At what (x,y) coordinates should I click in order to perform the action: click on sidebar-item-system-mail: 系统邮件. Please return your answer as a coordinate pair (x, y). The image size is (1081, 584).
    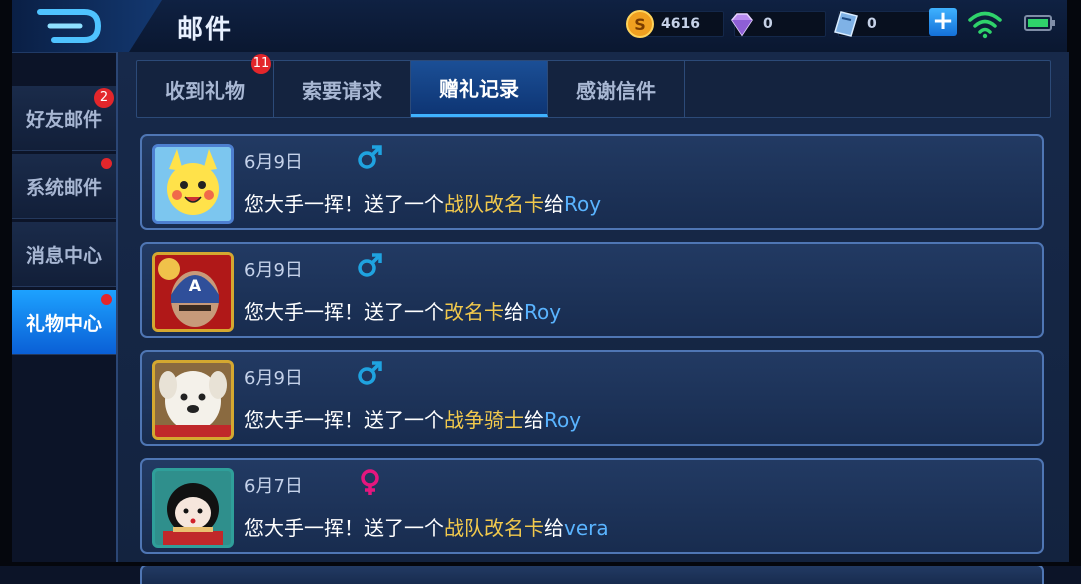
    Looking at the image, I should click on (64, 186).